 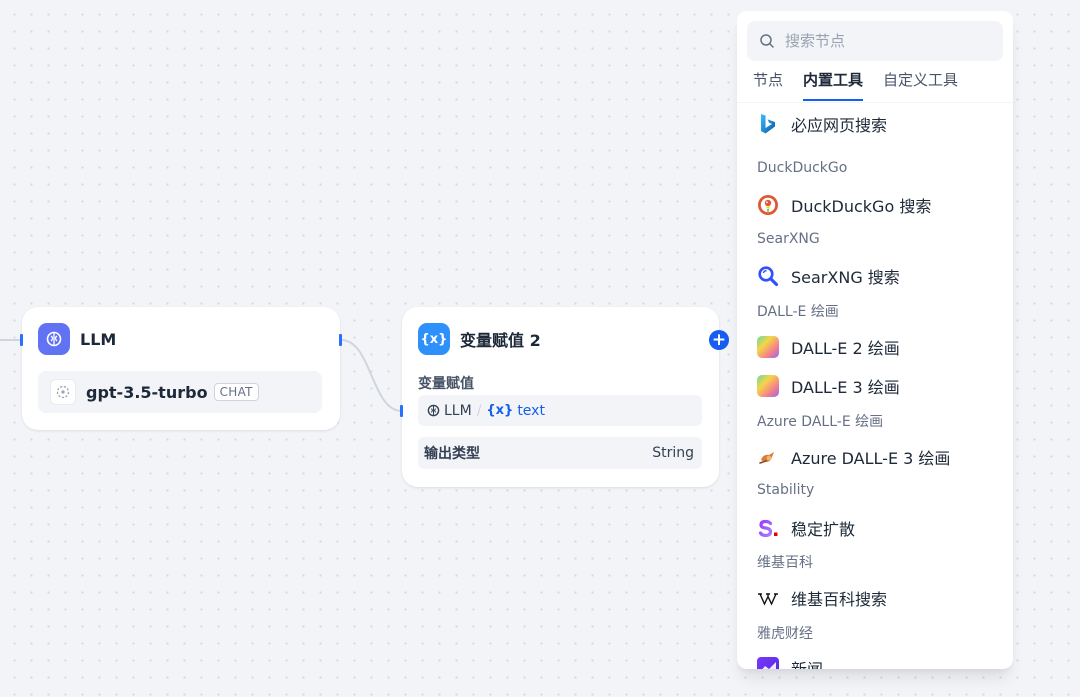 What do you see at coordinates (500, 410) in the screenshot?
I see `variable-symbol-icon: {x}` at bounding box center [500, 410].